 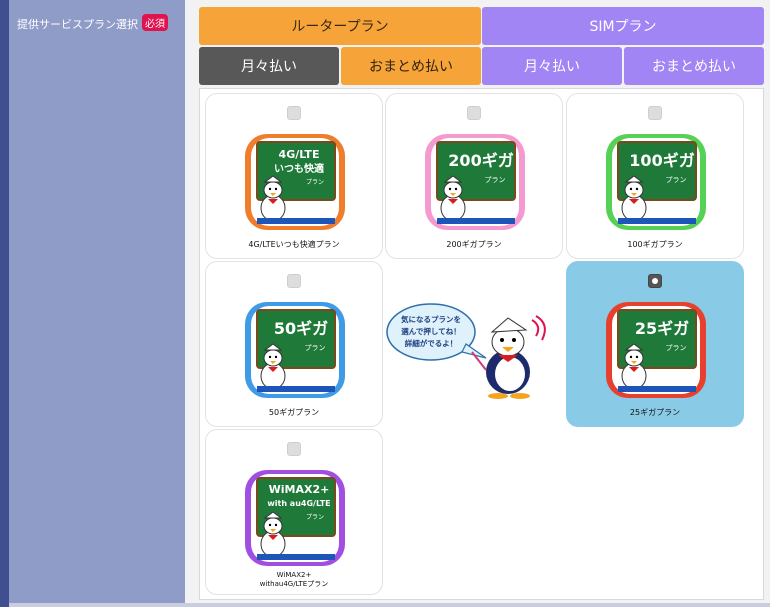 I want to click on plan-card-4g-lte: 4G/LTE いつも快適 プラン 4G/LTEいつも快適プラン, so click(x=294, y=176).